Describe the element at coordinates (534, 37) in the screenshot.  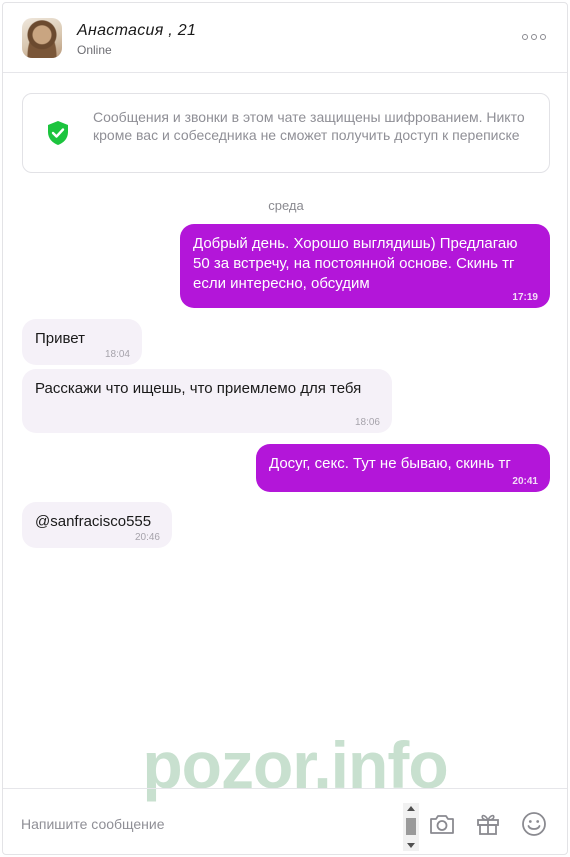
I see `more-options-button` at that location.